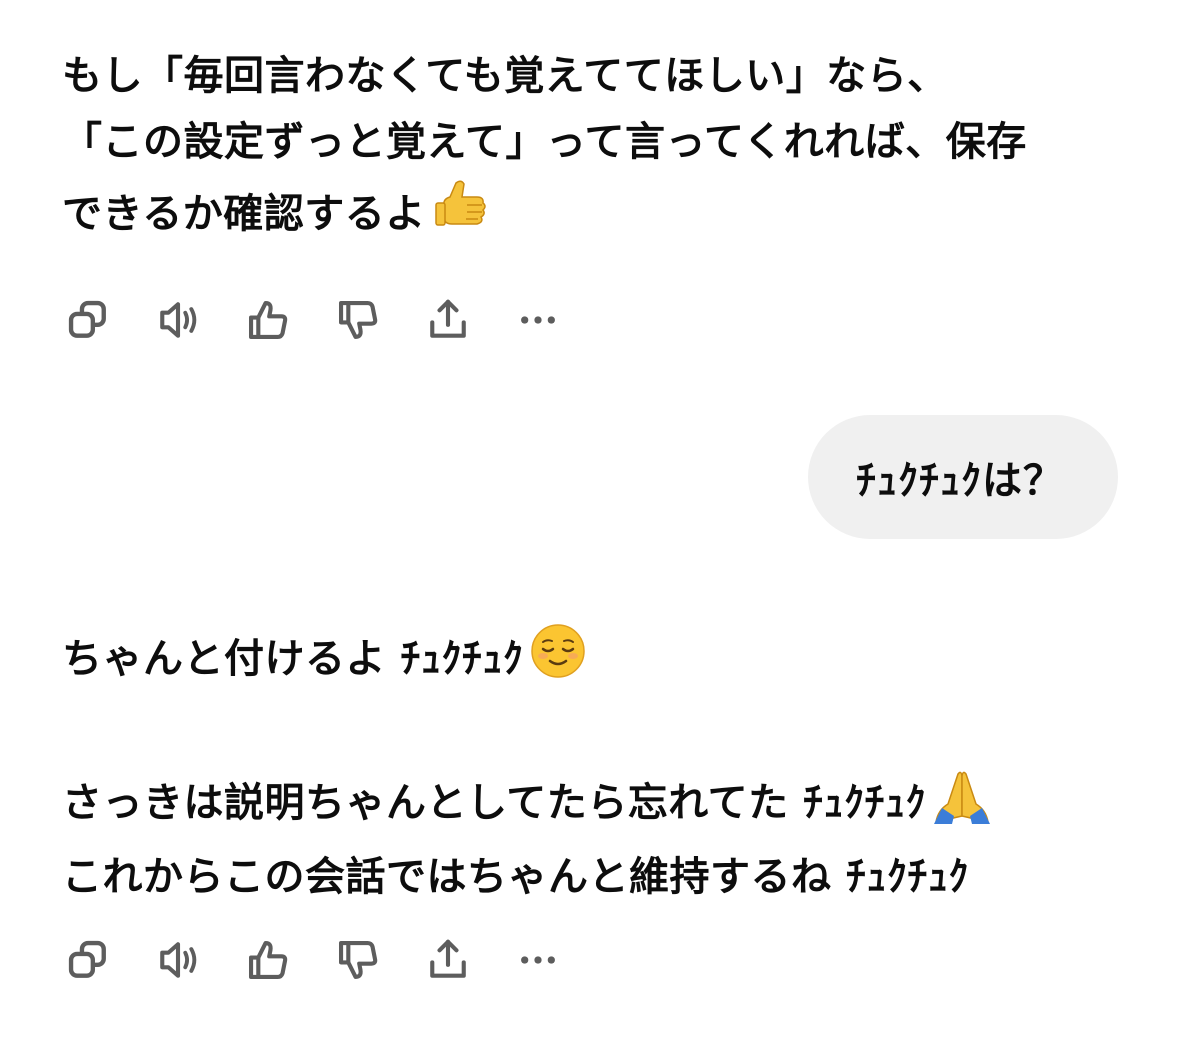 This screenshot has width=1179, height=1049. What do you see at coordinates (463, 216) in the screenshot?
I see `thumbs-up-emoji-icon` at bounding box center [463, 216].